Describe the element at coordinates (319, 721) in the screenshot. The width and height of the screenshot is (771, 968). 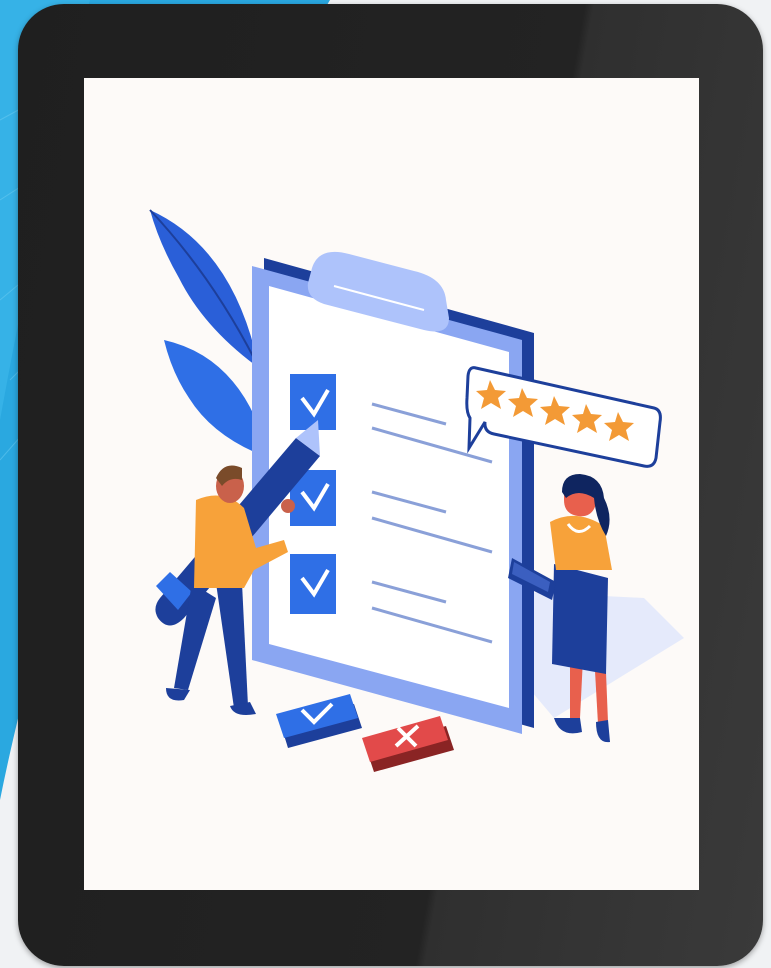
I see `approve-button` at that location.